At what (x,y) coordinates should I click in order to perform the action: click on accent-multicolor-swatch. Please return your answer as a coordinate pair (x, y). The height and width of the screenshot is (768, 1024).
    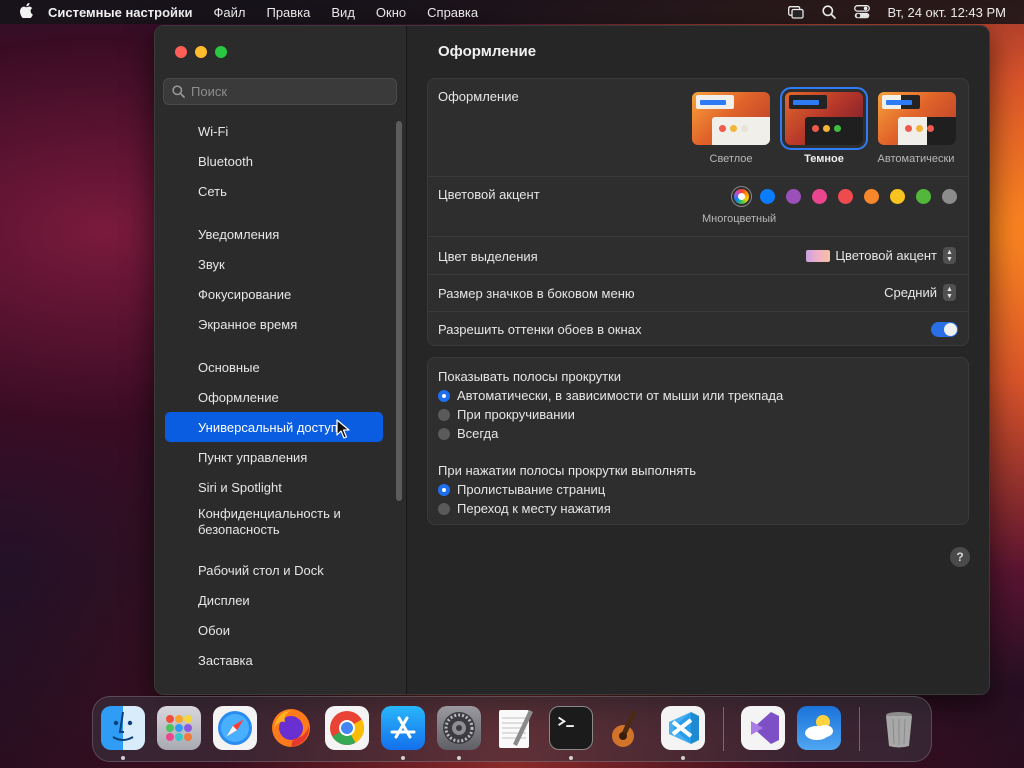
    Looking at the image, I should click on (741, 196).